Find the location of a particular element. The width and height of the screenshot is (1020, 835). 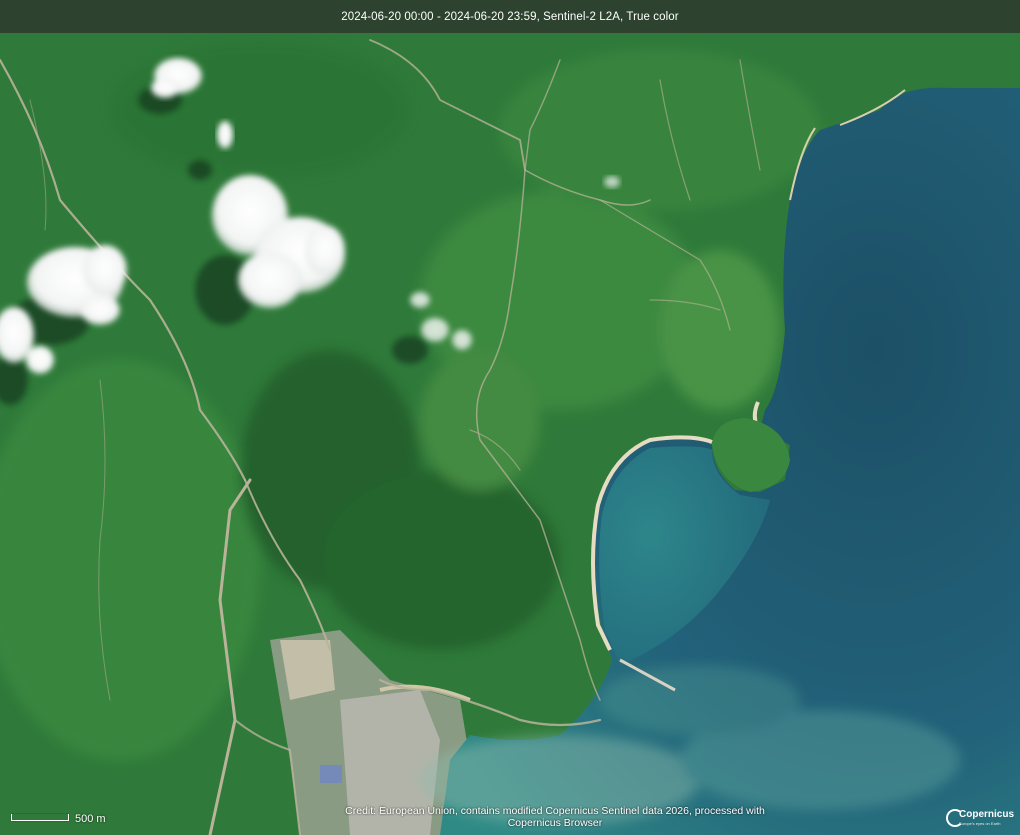

copernicus-logo: Copernicus Europe's eyes on Earth is located at coordinates (980, 818).